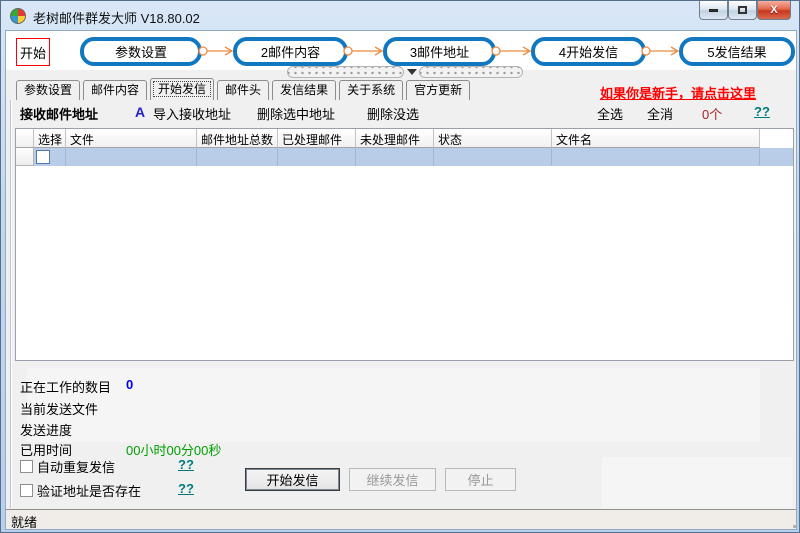 The width and height of the screenshot is (800, 533). I want to click on working-count-value: 0, so click(130, 384).